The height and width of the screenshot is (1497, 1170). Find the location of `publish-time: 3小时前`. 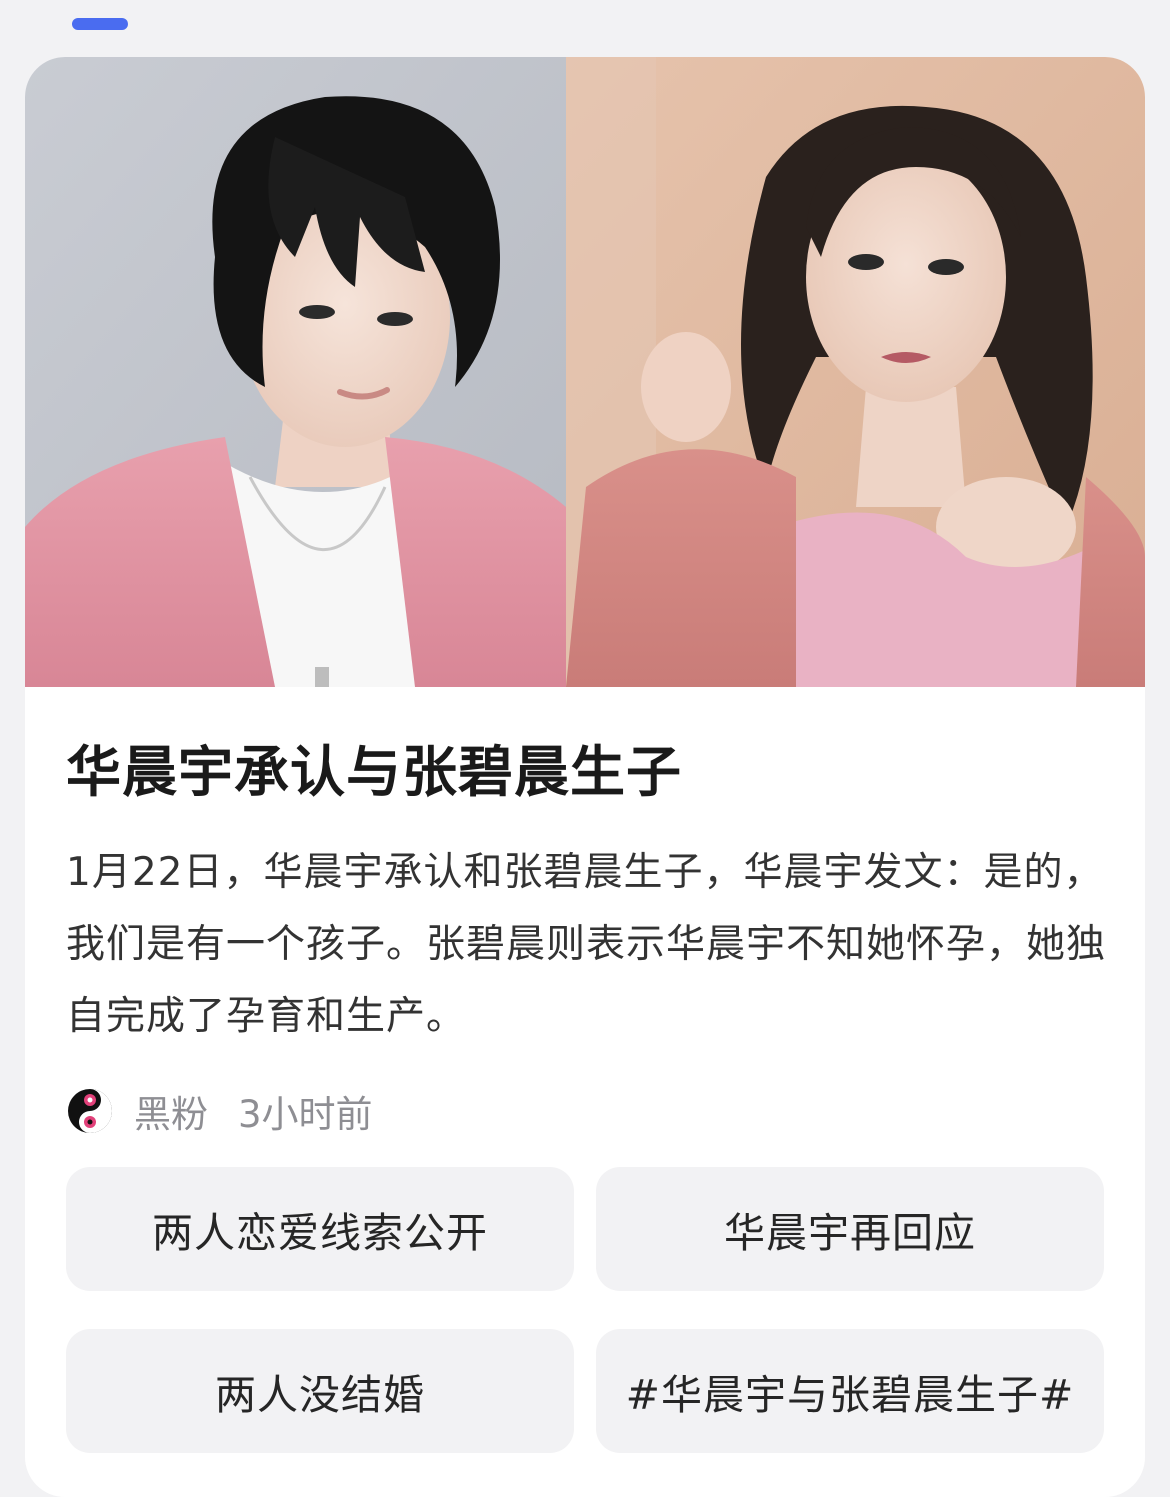

publish-time: 3小时前 is located at coordinates (305, 1114).